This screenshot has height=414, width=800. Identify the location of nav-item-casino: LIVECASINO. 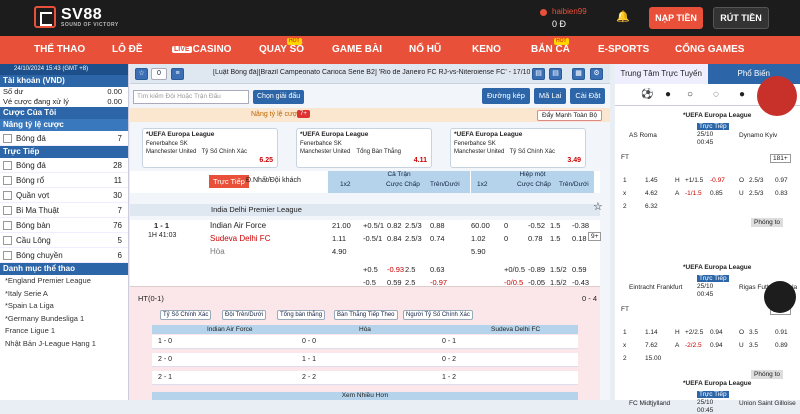
(201, 50).